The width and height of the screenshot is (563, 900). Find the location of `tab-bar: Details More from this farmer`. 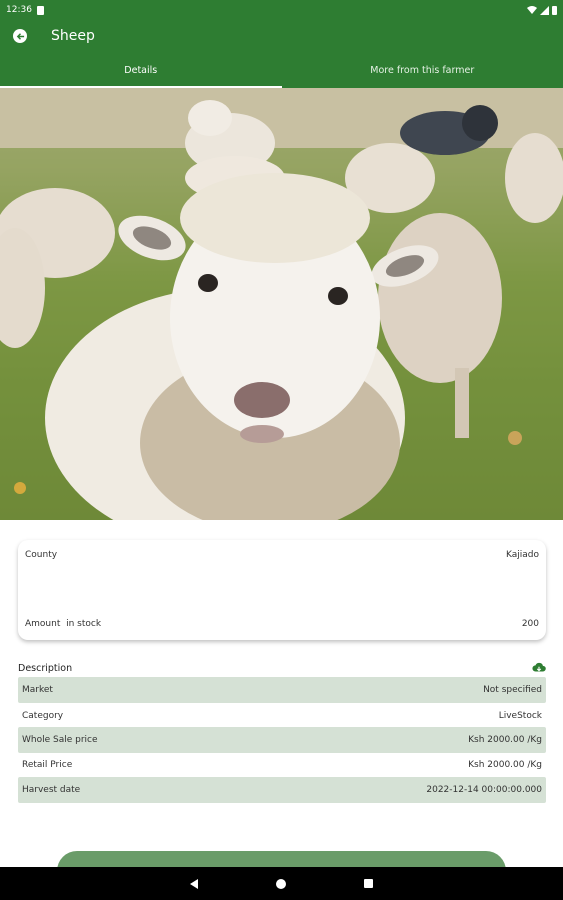

tab-bar: Details More from this farmer is located at coordinates (281, 70).